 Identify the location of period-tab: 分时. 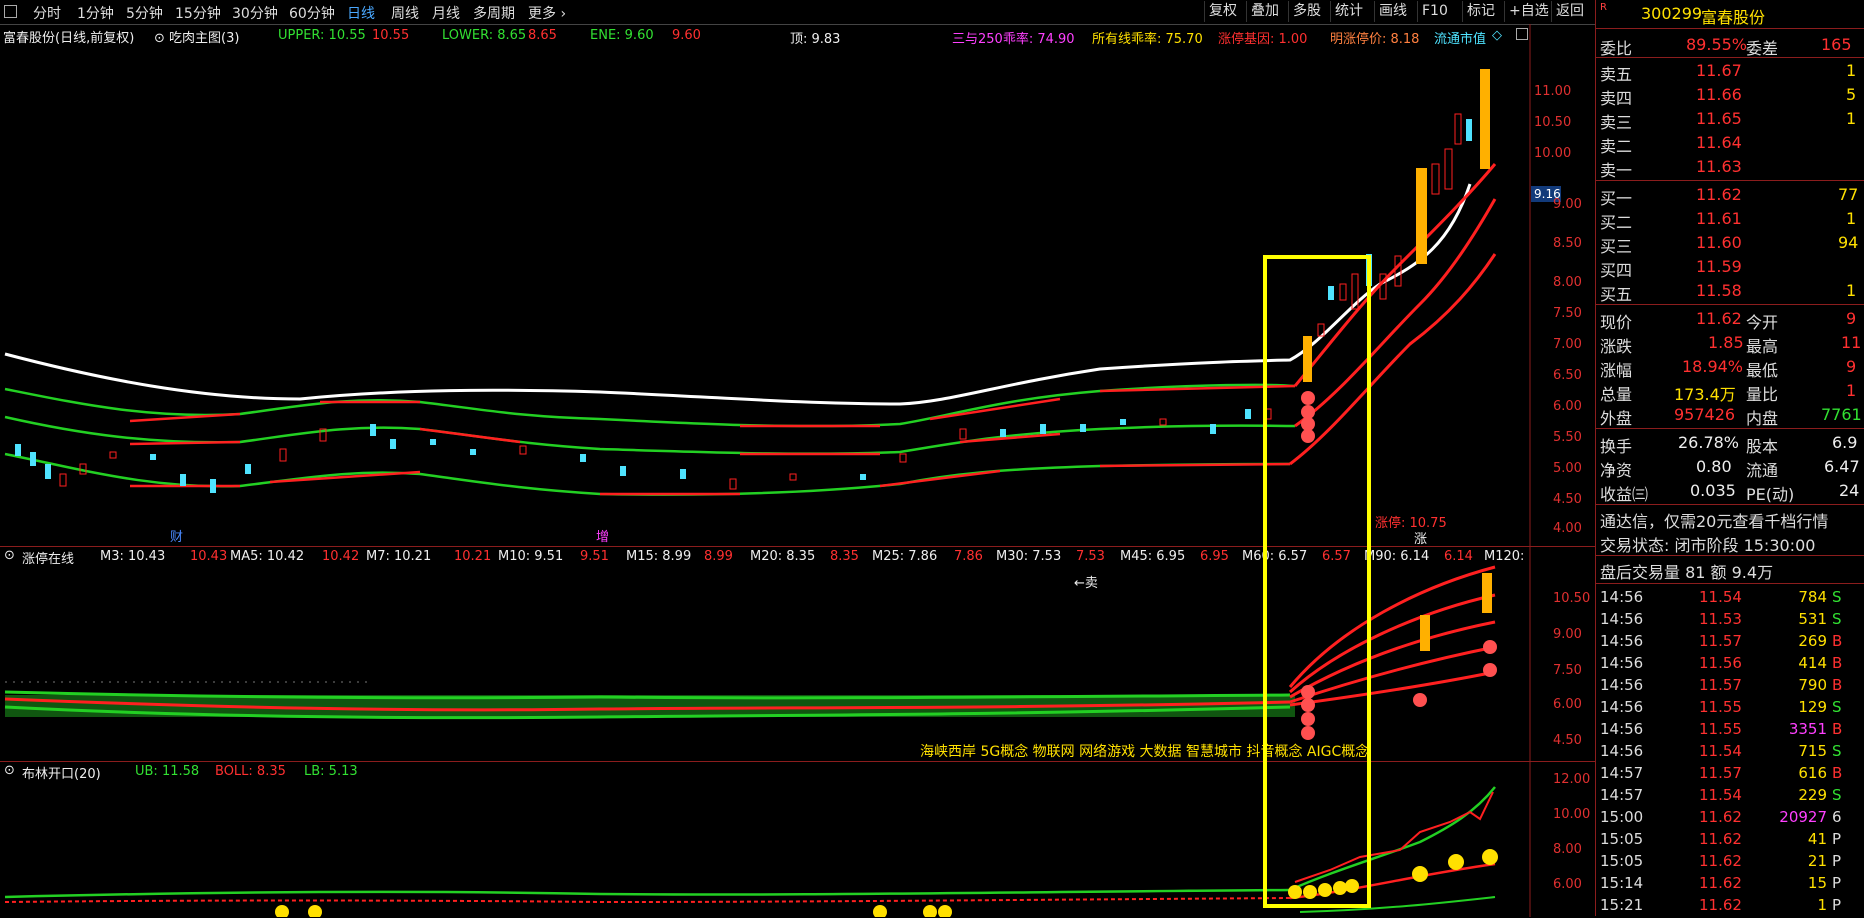
(47, 13).